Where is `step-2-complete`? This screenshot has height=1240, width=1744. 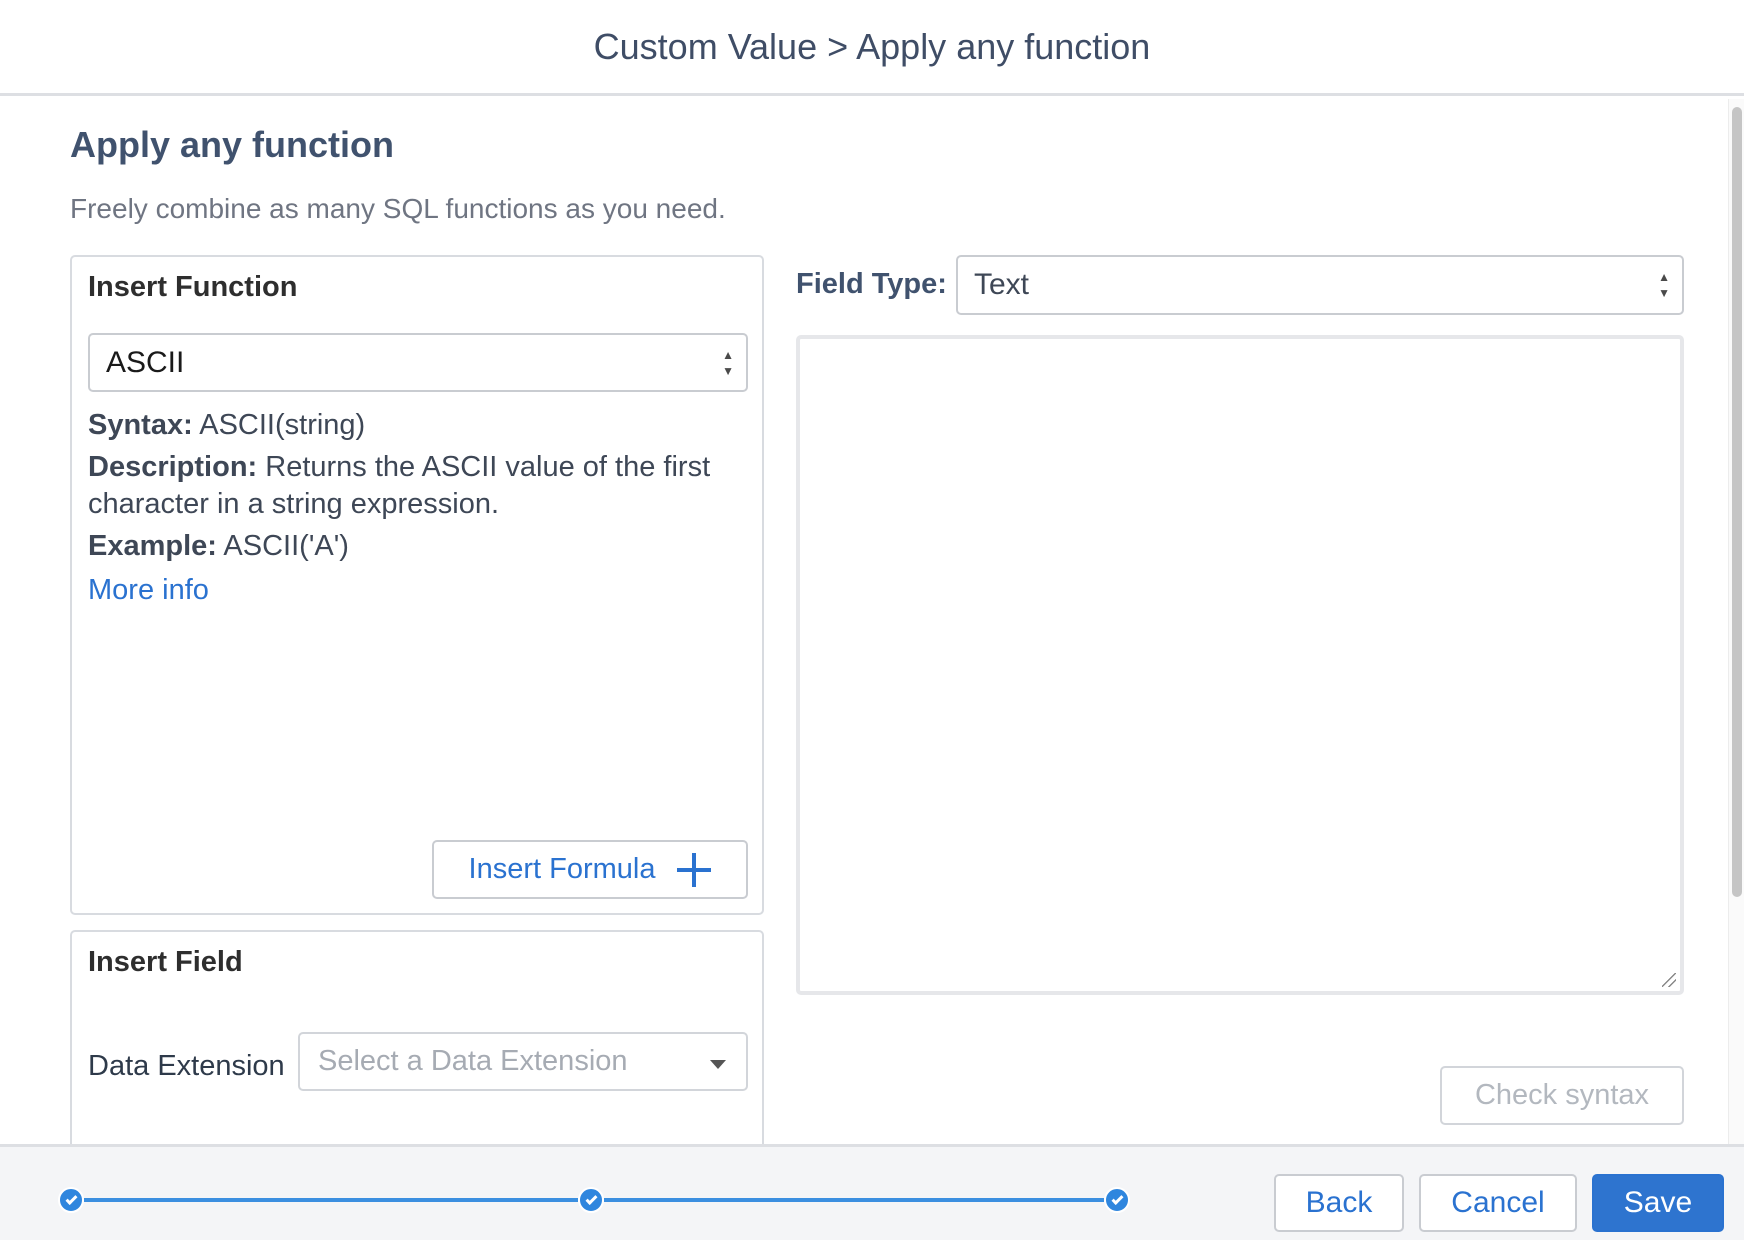 step-2-complete is located at coordinates (591, 1200).